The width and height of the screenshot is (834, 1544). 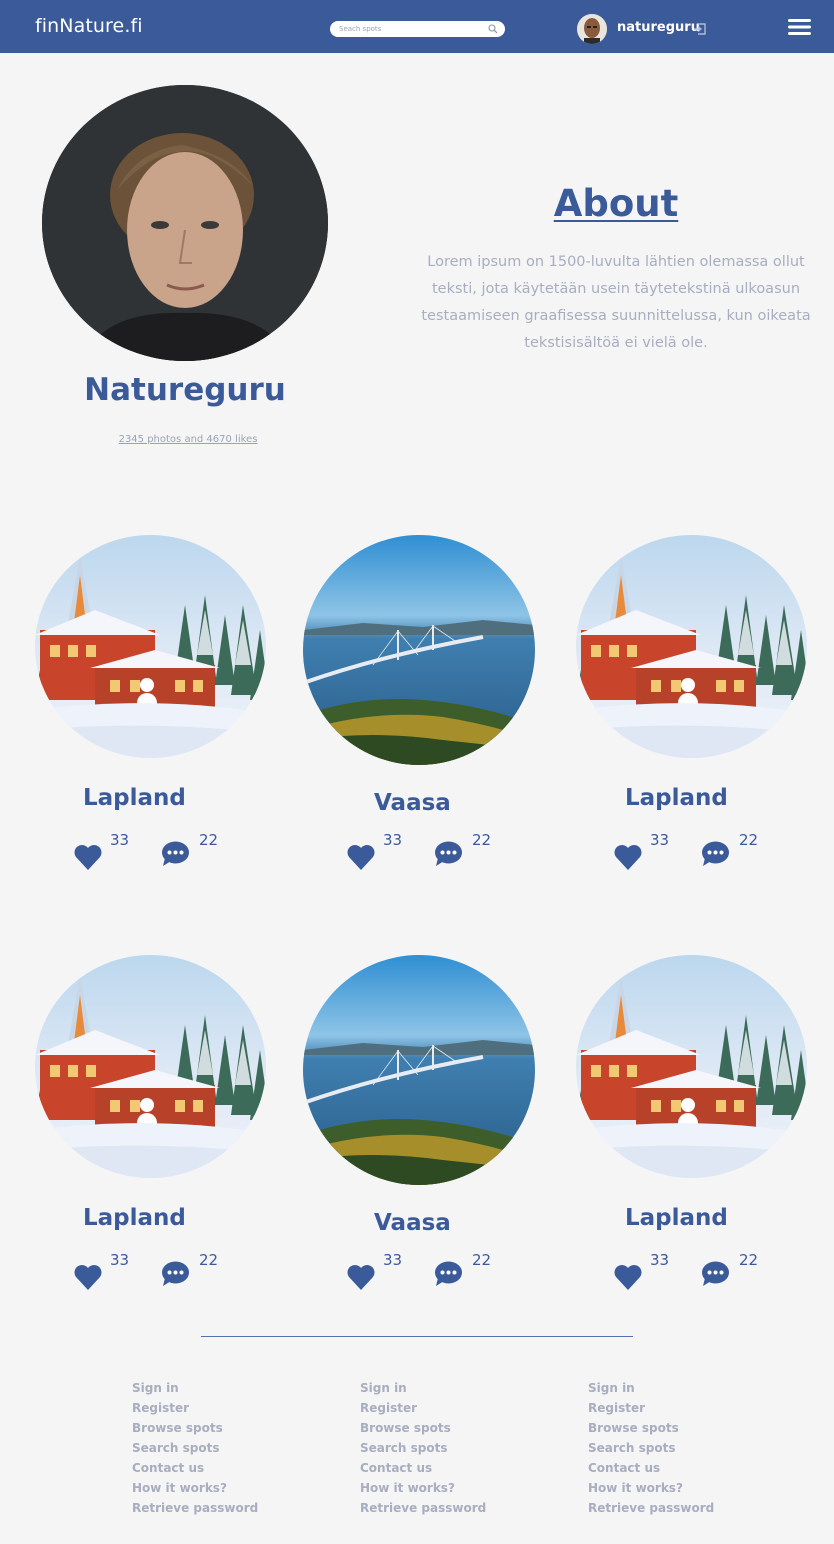 What do you see at coordinates (799, 27) in the screenshot?
I see `hamburger-menu-icon` at bounding box center [799, 27].